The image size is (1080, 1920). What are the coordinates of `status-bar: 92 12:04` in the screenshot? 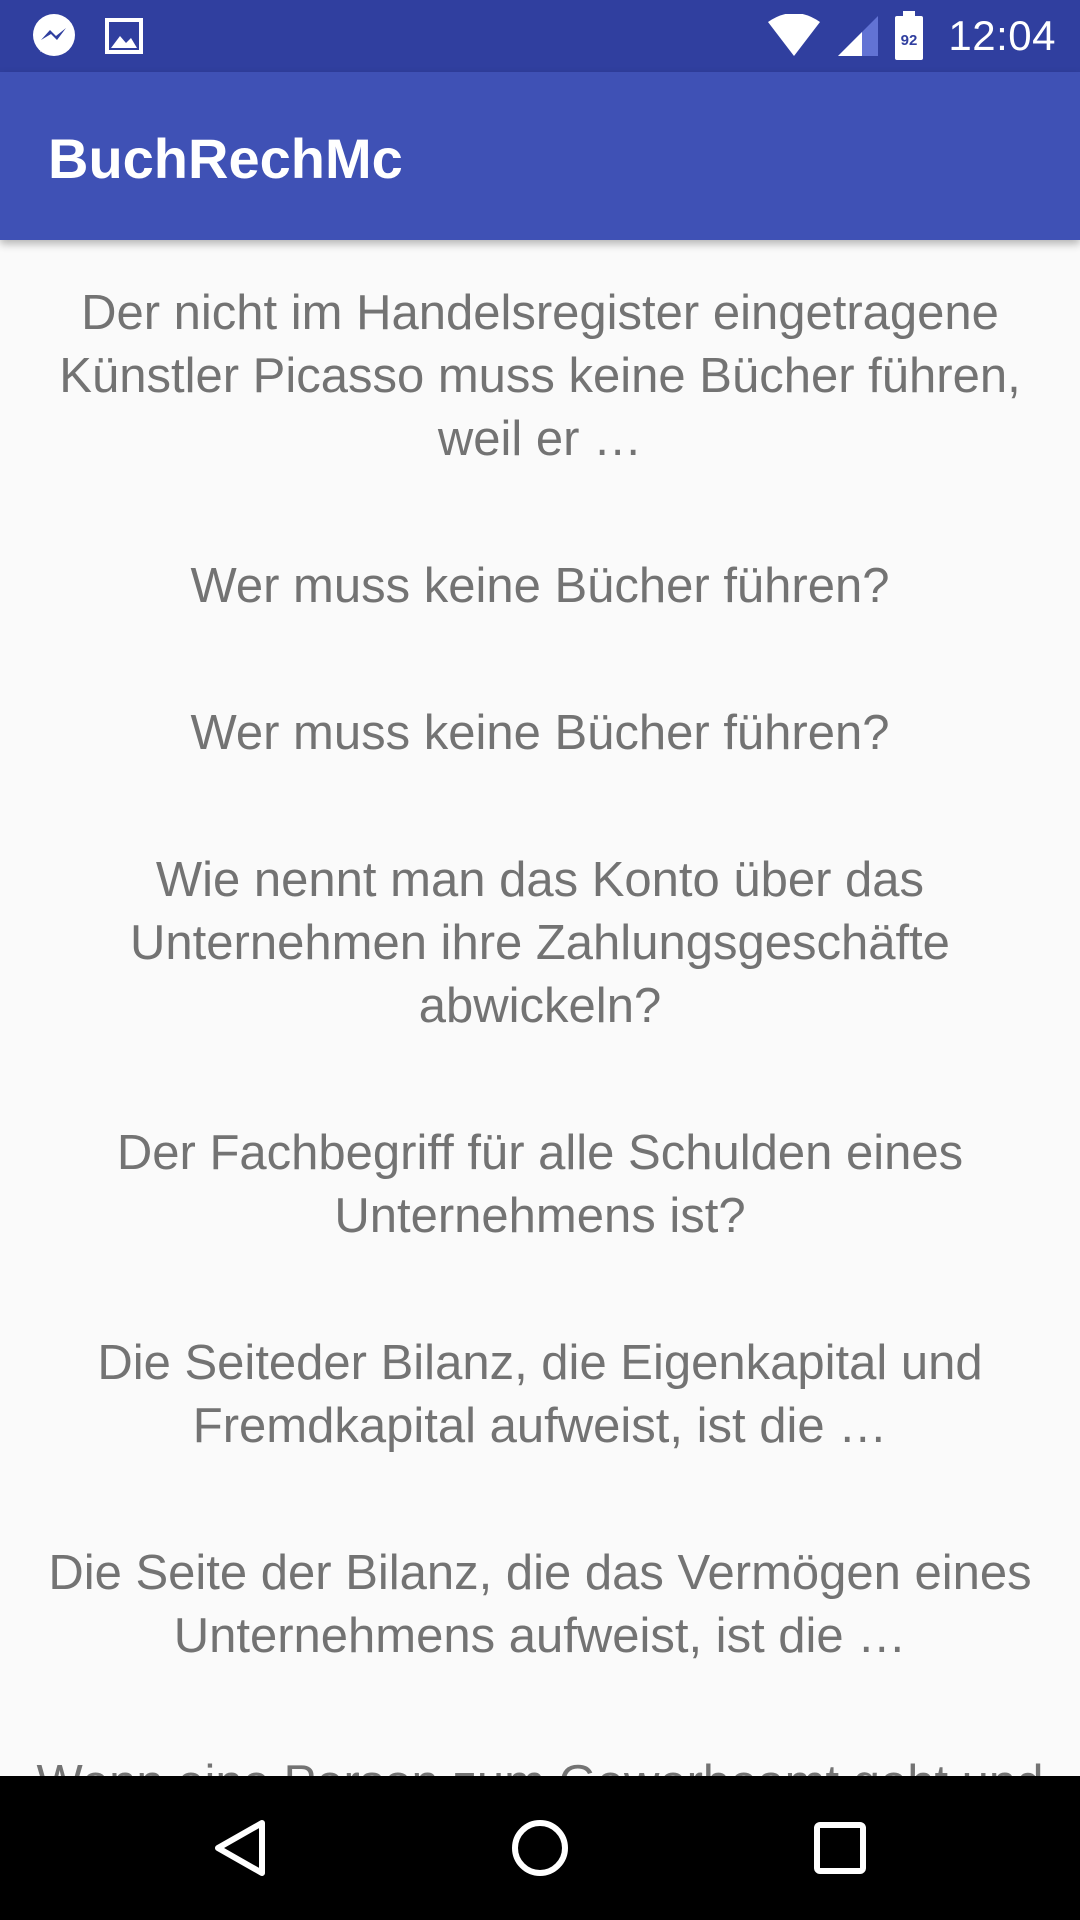 It's located at (540, 36).